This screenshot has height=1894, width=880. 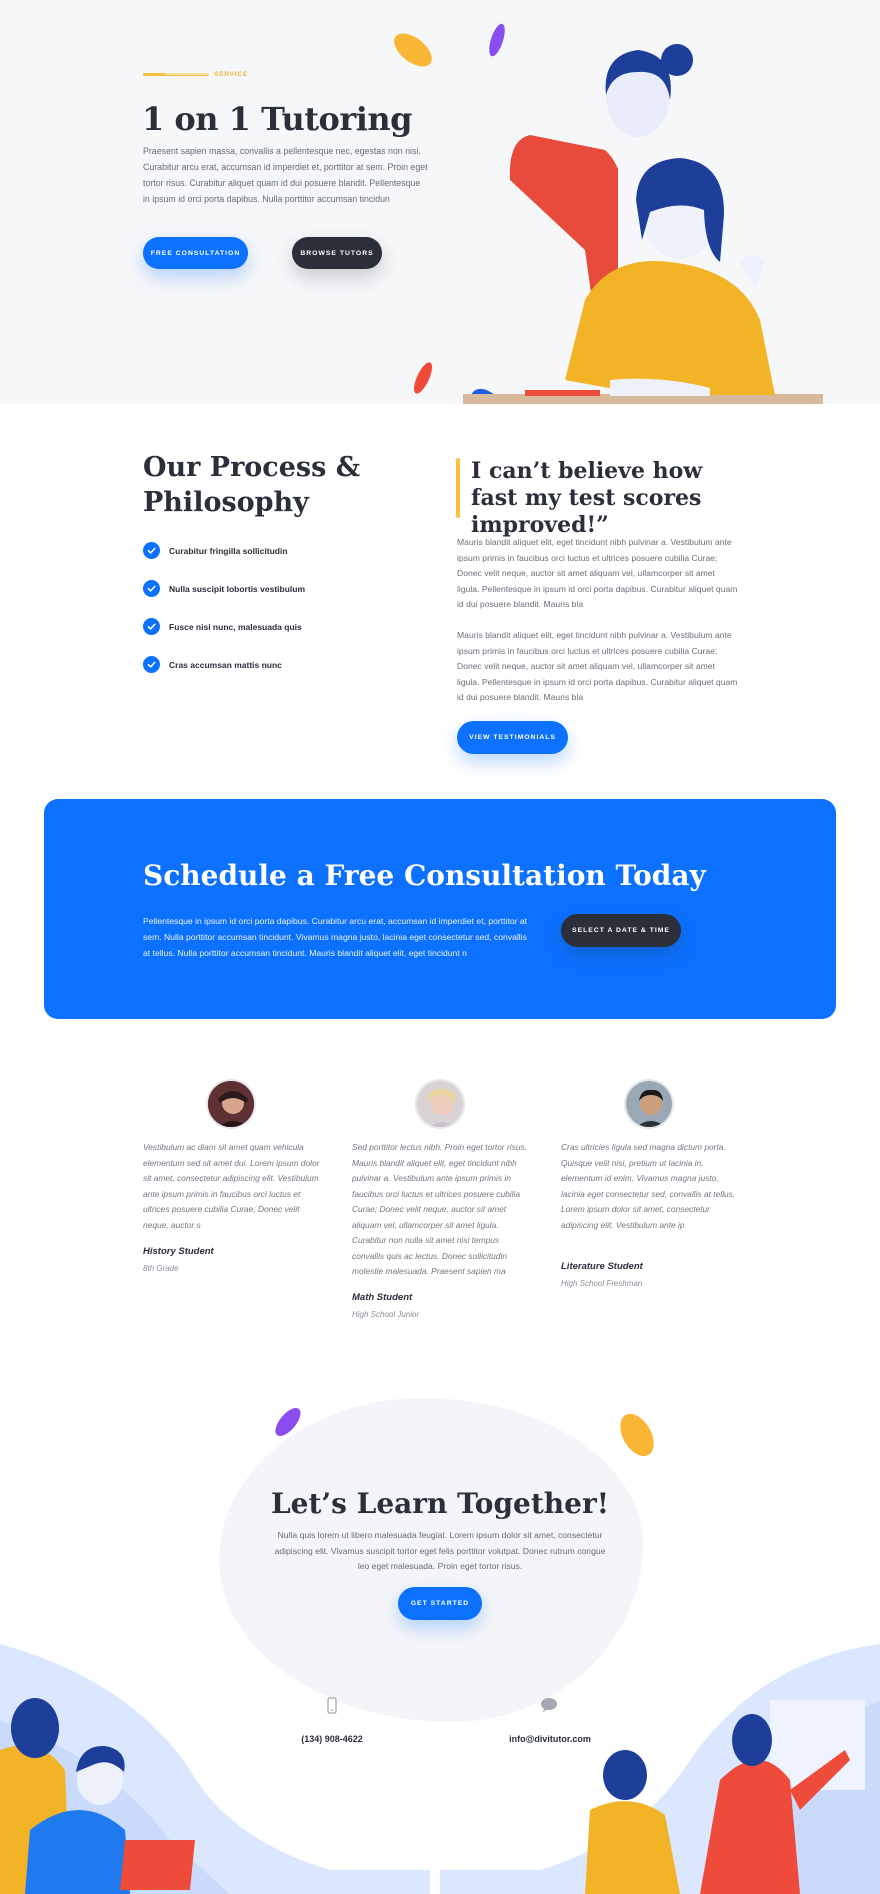 I want to click on cta-title: Schedule a Free Consultation Today, so click(x=424, y=875).